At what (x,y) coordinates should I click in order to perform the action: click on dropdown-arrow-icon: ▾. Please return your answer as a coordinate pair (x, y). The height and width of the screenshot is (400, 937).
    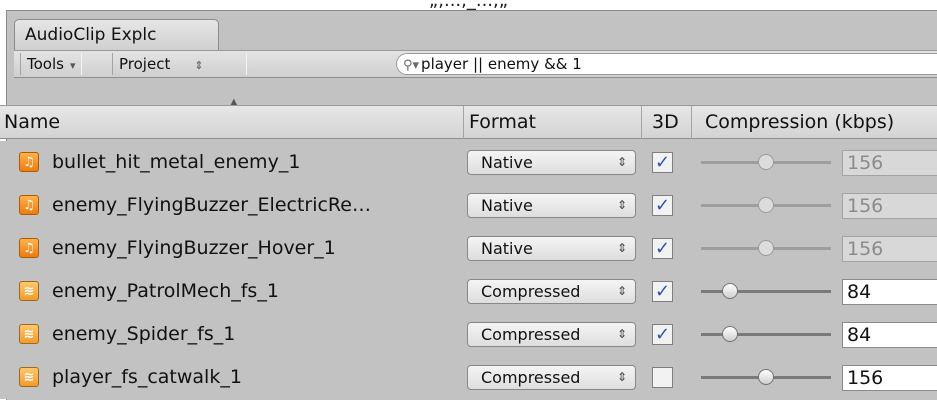
    Looking at the image, I should click on (72, 65).